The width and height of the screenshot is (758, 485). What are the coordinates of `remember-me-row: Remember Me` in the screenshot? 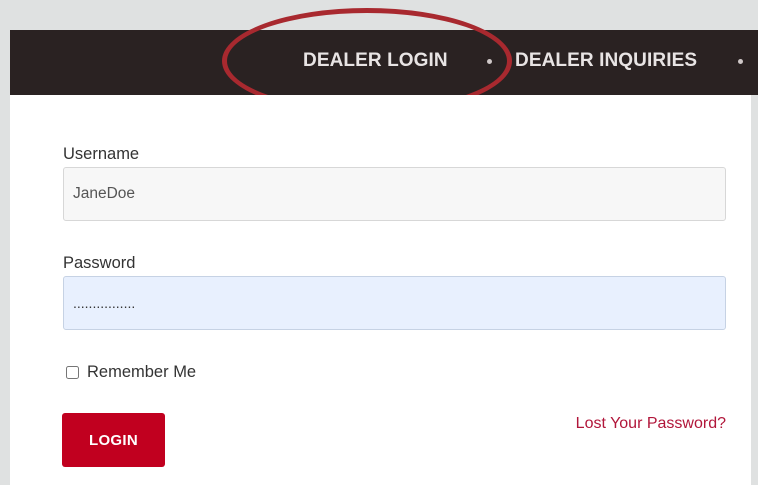 It's located at (131, 372).